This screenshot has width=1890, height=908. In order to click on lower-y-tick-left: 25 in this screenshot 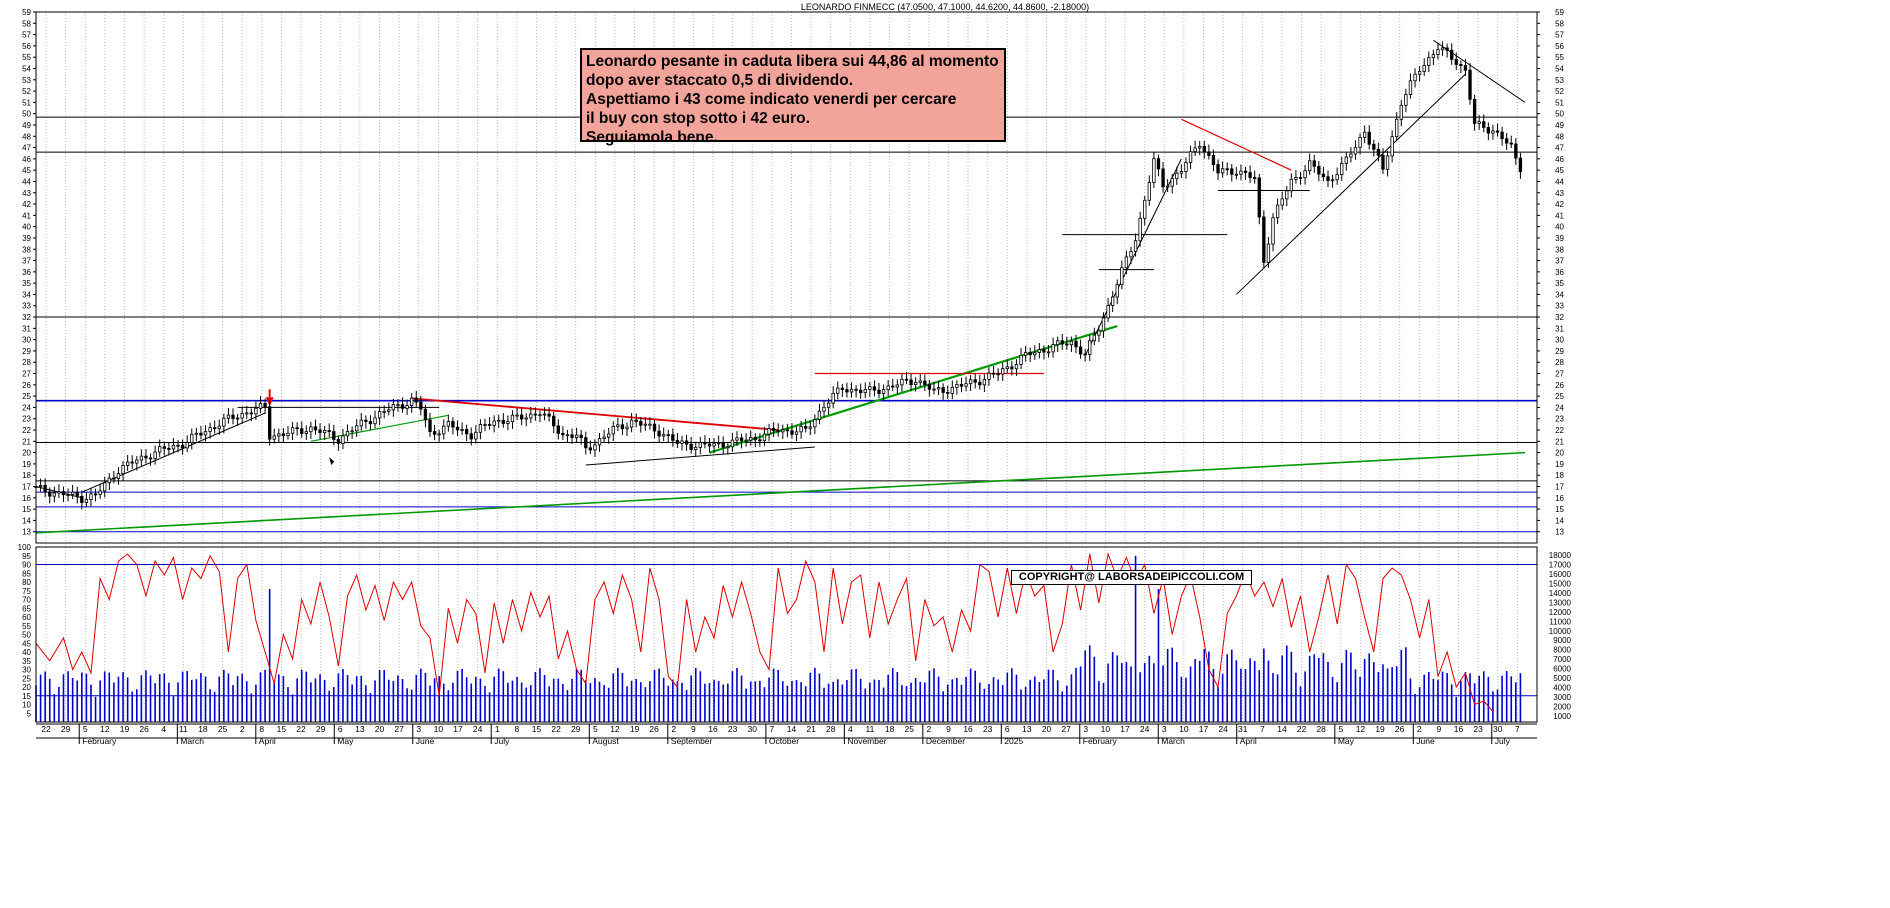, I will do `click(26, 678)`.